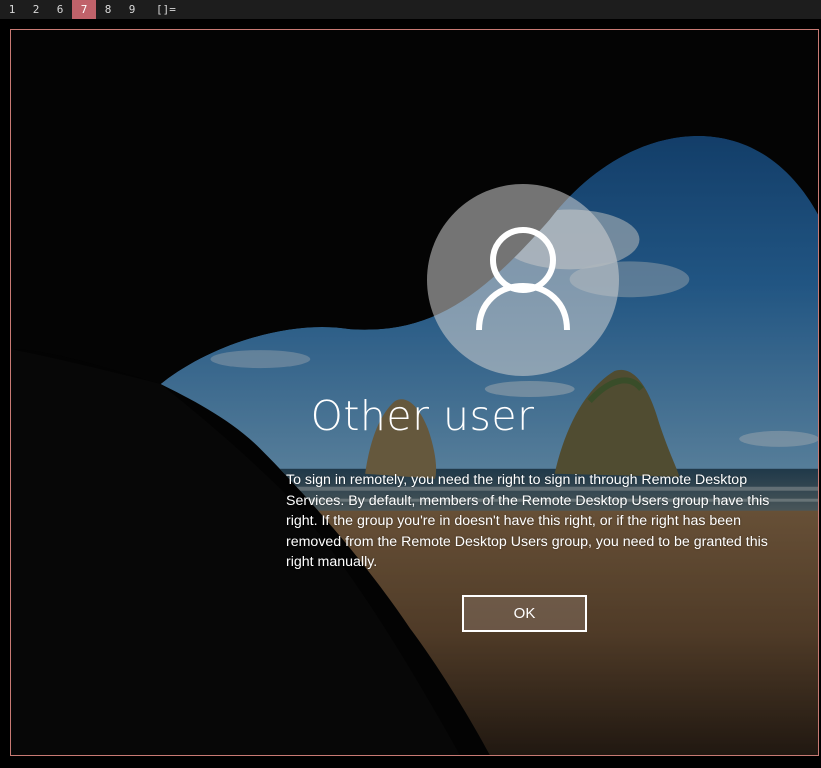 The width and height of the screenshot is (821, 768). Describe the element at coordinates (132, 9) in the screenshot. I see `workspace-9: 9` at that location.